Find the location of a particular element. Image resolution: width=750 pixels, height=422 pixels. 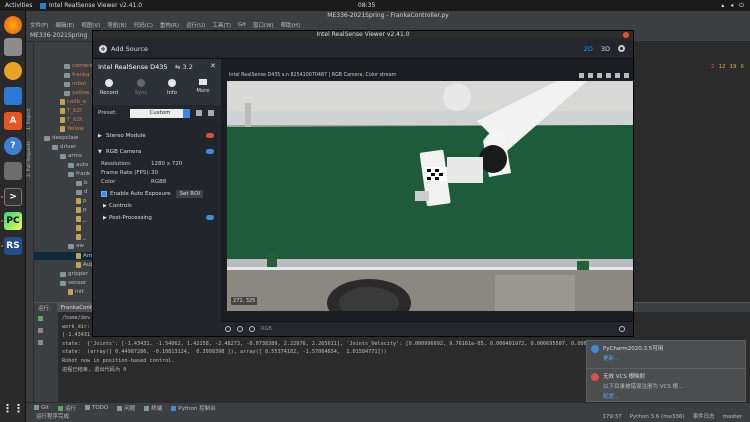

realsense-icon: RS is located at coordinates (13, 246).